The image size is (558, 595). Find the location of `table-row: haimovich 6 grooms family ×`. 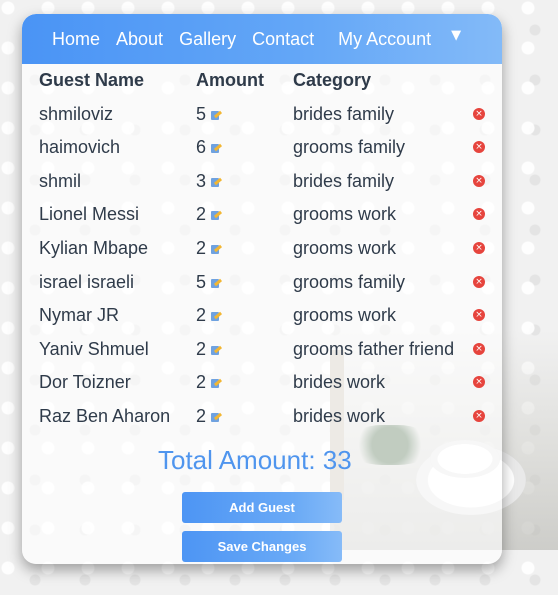

table-row: haimovich 6 grooms family × is located at coordinates (269, 150).